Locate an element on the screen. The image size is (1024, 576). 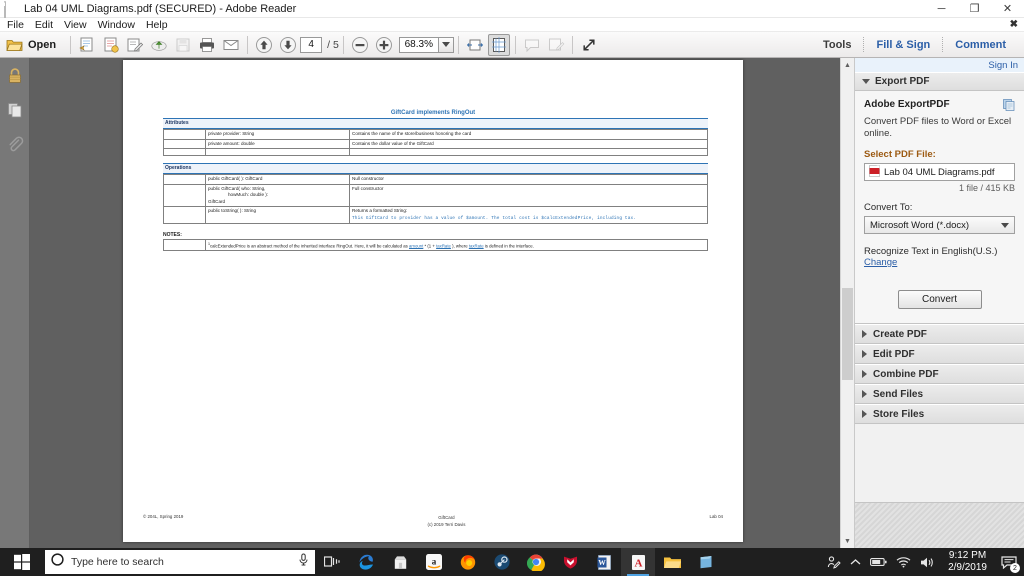
edge-icon is located at coordinates (366, 562).